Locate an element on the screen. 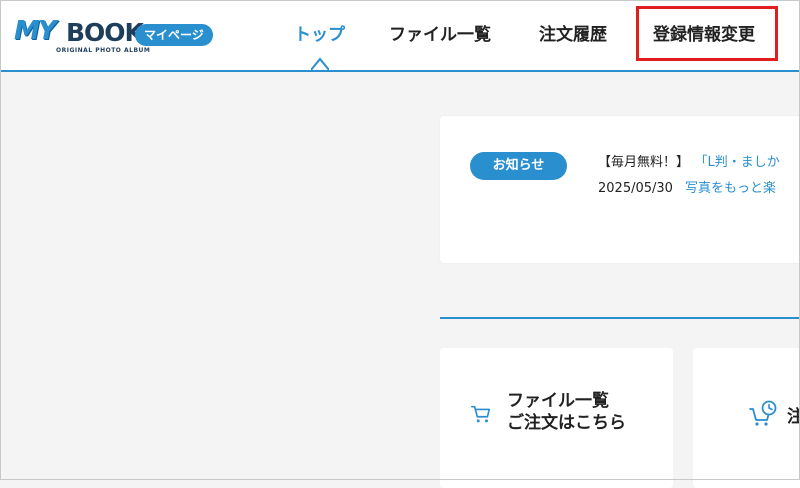  nav-order-history: 注文履歴 is located at coordinates (573, 35).